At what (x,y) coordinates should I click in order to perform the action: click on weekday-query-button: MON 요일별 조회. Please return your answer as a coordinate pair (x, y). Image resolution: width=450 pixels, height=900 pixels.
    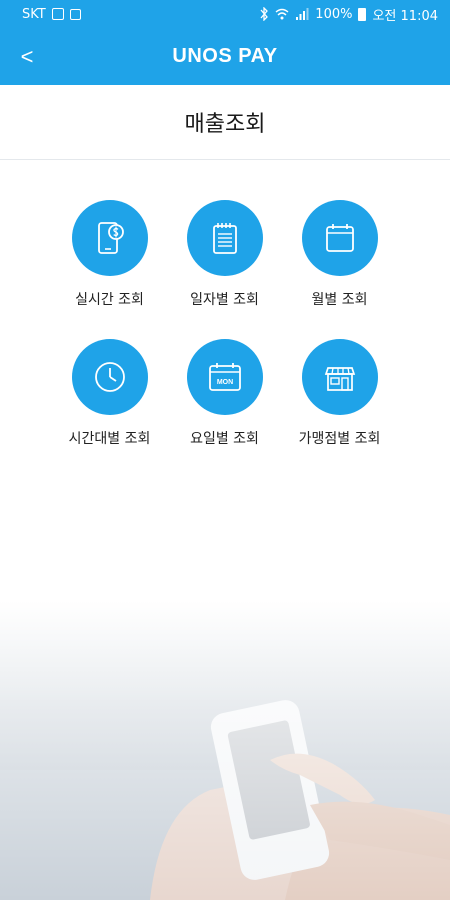
    Looking at the image, I should click on (224, 393).